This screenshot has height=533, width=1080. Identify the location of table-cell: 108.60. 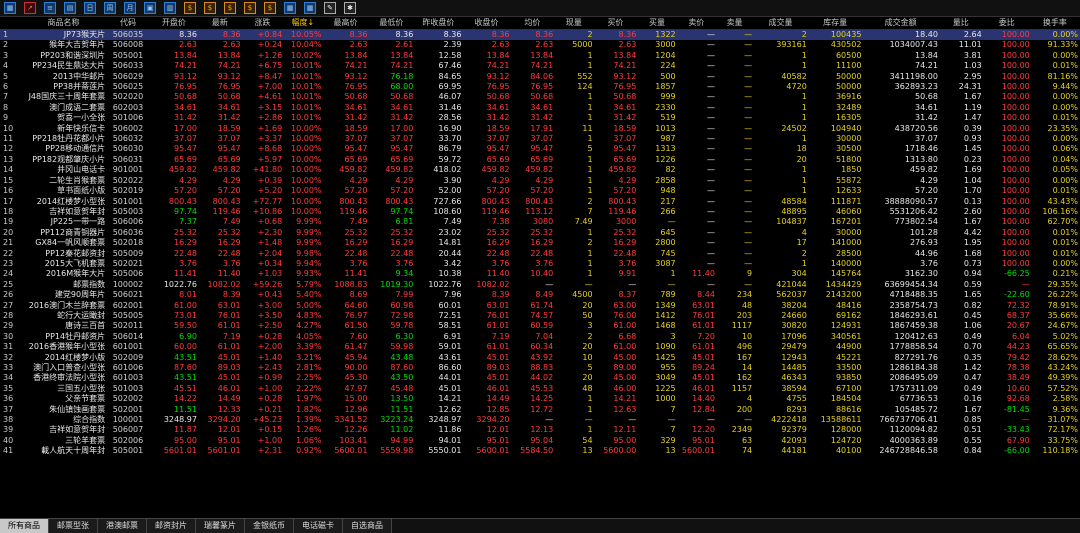
(447, 211).